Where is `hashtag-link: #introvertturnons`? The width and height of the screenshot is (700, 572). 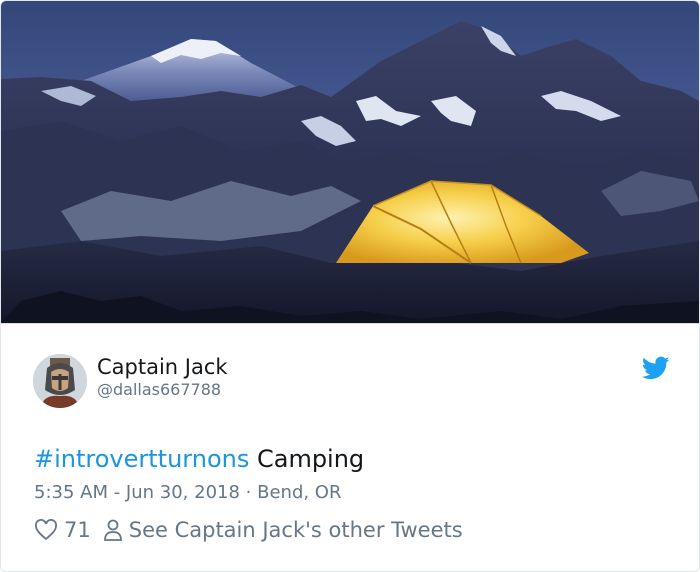
hashtag-link: #introvertturnons is located at coordinates (141, 459).